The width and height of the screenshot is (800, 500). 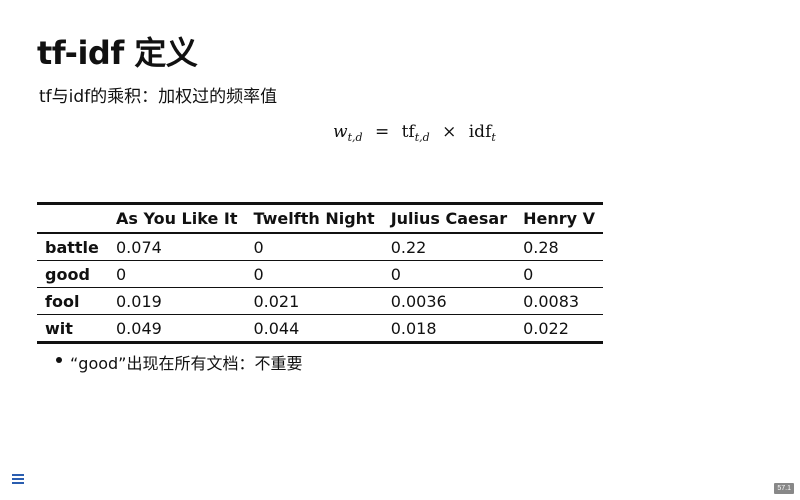 I want to click on table-row-term: wit, so click(x=59, y=328).